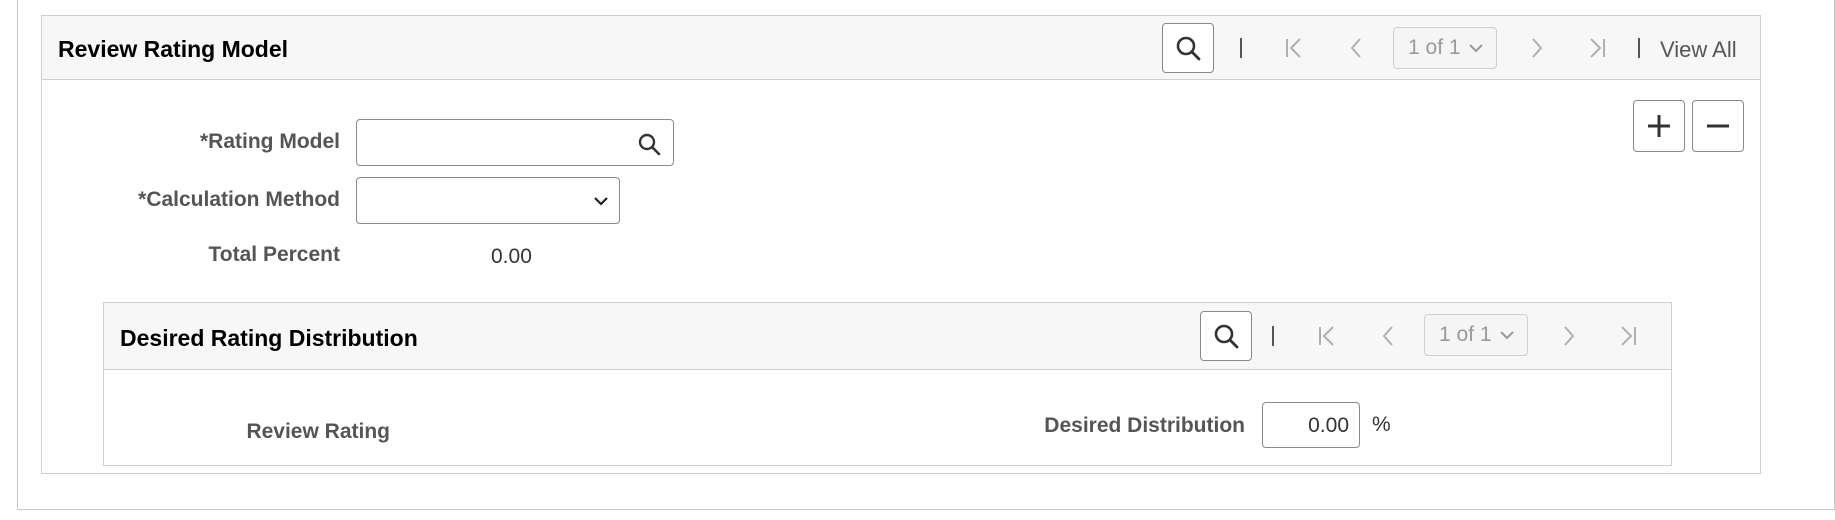  Describe the element at coordinates (511, 256) in the screenshot. I see `total-percent-value: 0.00` at that location.